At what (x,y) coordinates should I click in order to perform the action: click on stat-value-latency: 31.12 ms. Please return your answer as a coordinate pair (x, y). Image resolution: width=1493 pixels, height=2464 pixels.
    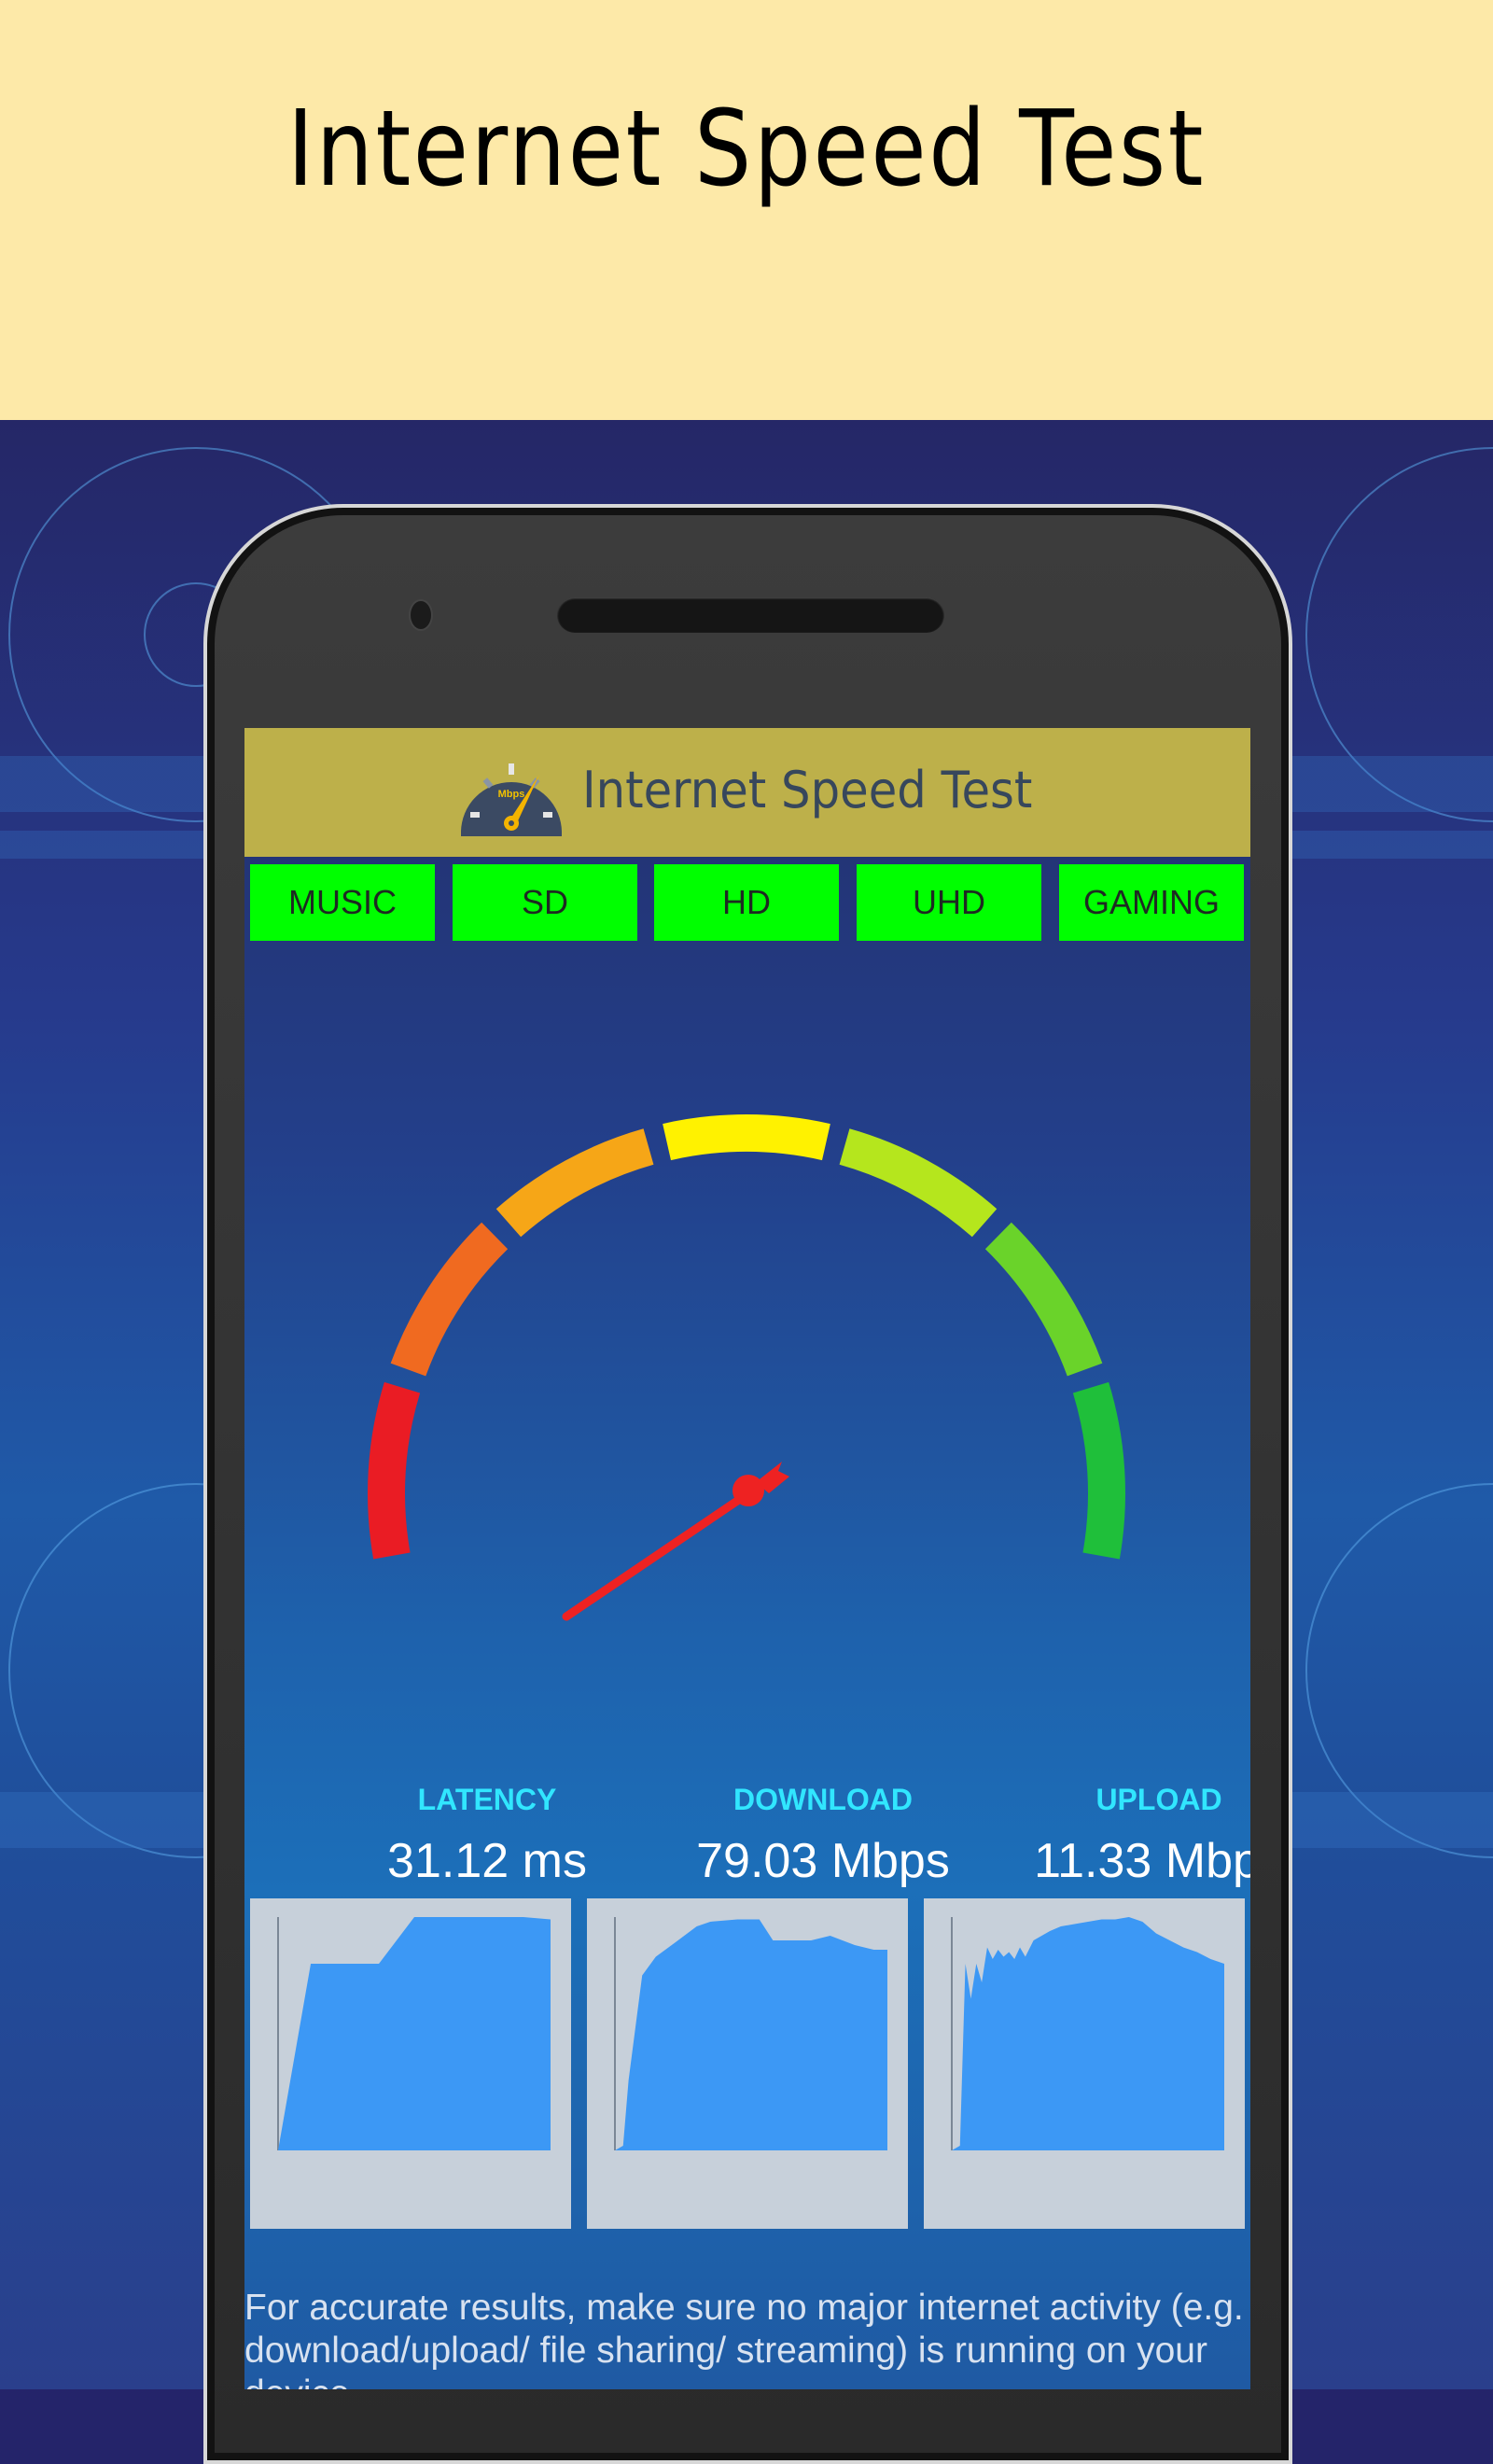
    Looking at the image, I should click on (487, 1861).